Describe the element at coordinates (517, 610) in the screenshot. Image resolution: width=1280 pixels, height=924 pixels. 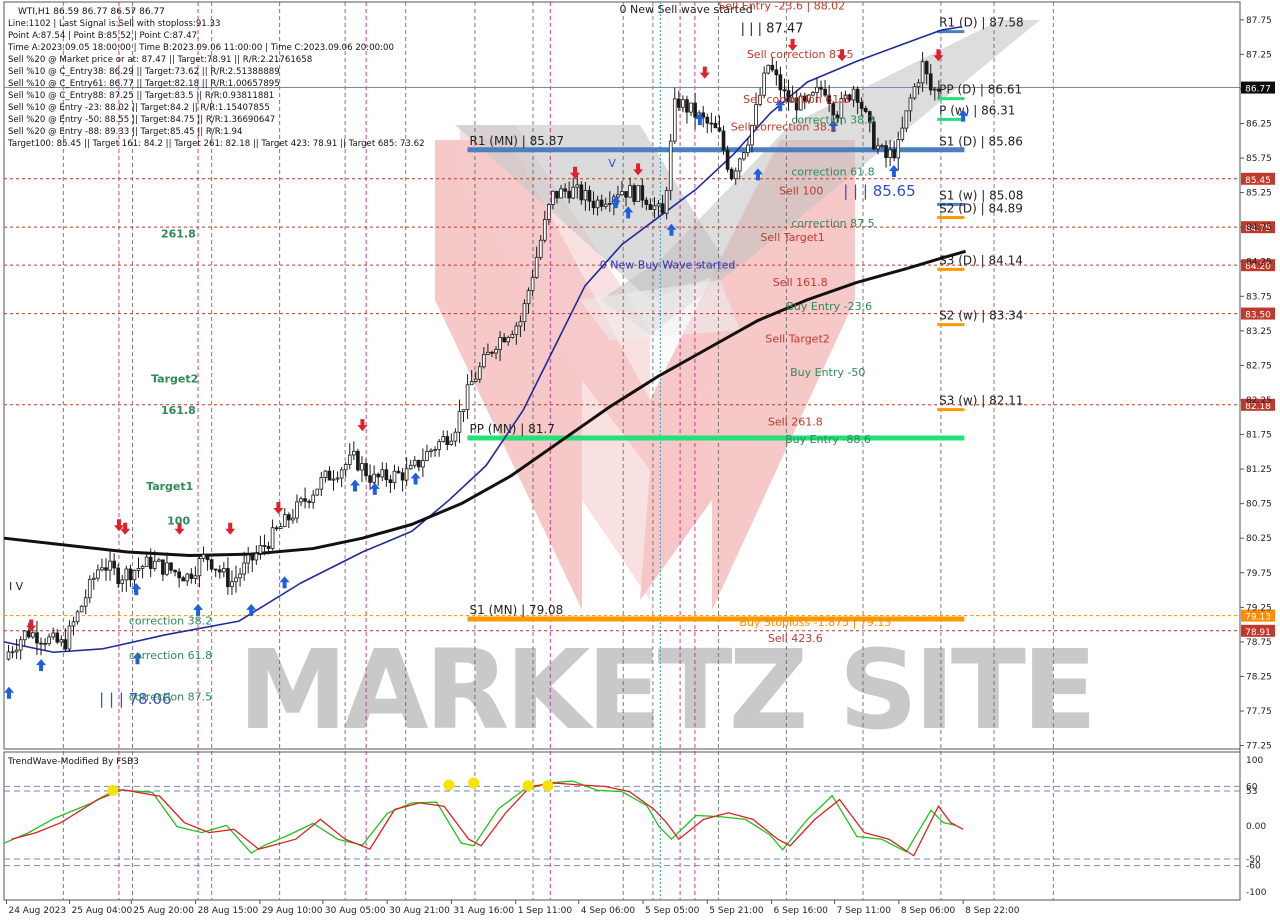
I see `pivot-label: S1 (MN) | 79.08` at that location.